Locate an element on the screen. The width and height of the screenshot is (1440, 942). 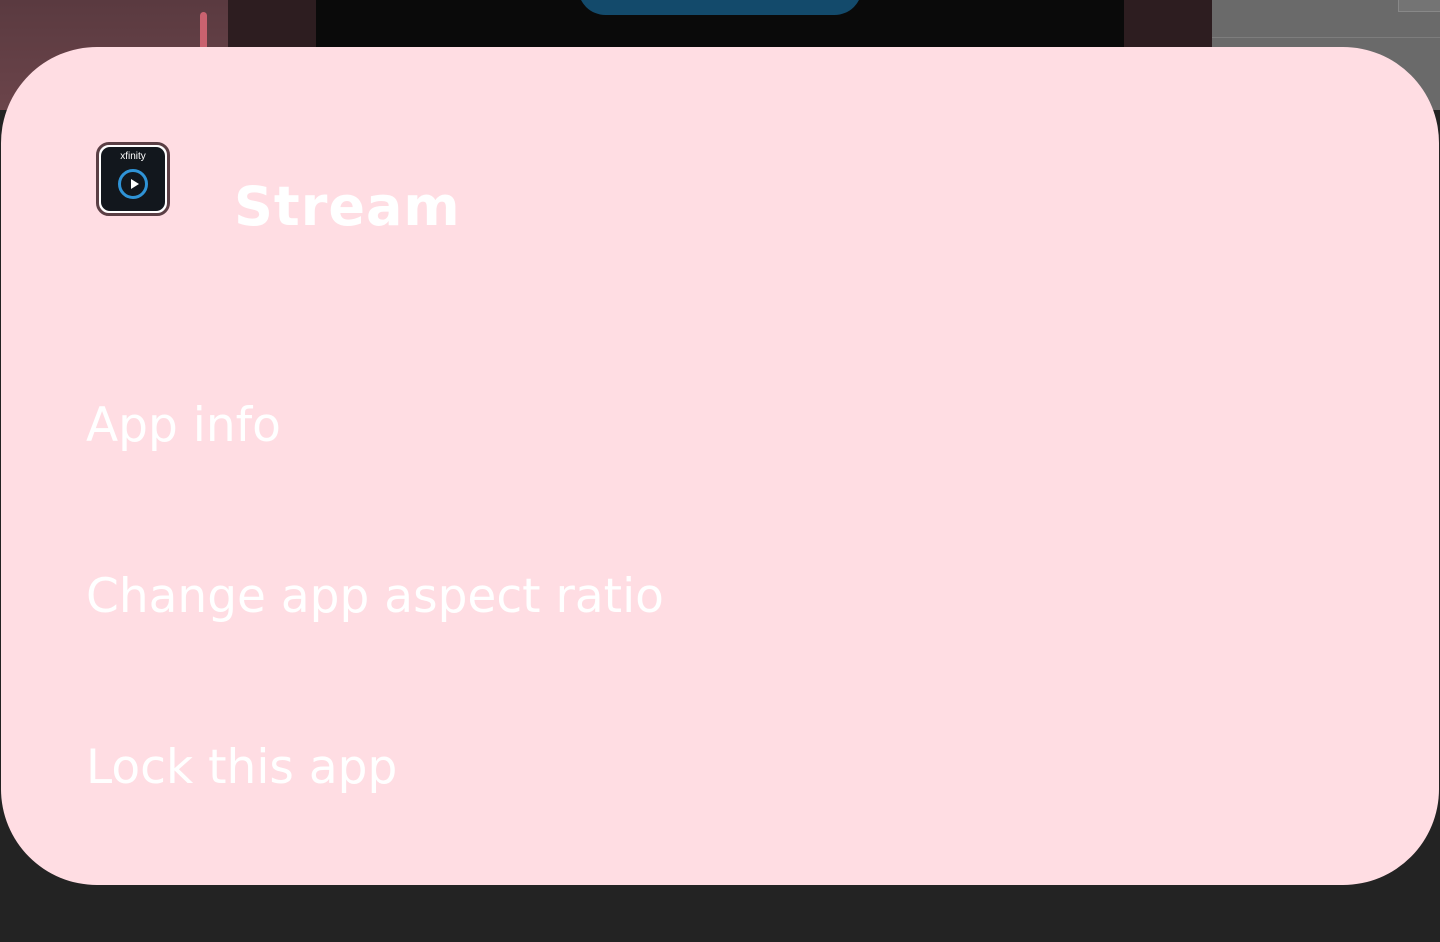
app-icon-brand-text: xfinity is located at coordinates (133, 156).